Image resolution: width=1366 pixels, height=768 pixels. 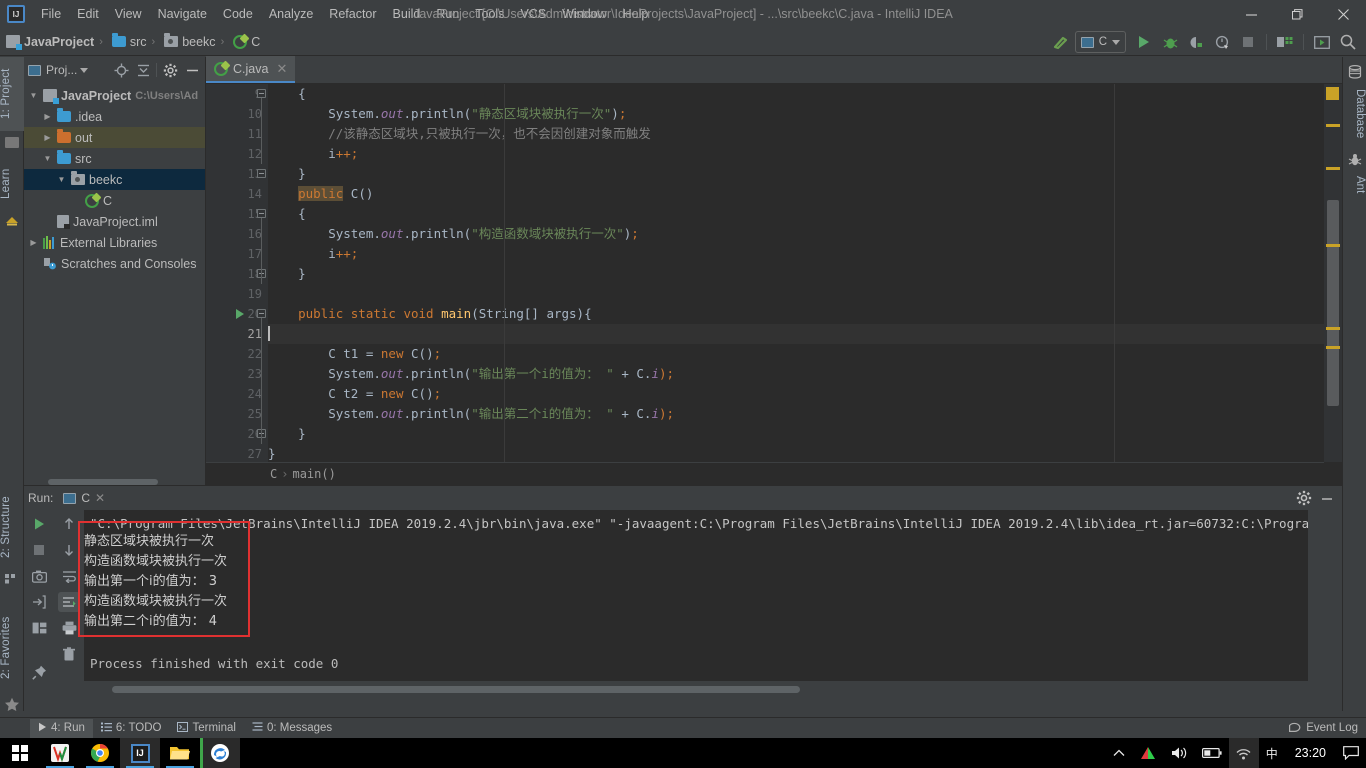 What do you see at coordinates (1322, 42) in the screenshot?
I see `update-icon` at bounding box center [1322, 42].